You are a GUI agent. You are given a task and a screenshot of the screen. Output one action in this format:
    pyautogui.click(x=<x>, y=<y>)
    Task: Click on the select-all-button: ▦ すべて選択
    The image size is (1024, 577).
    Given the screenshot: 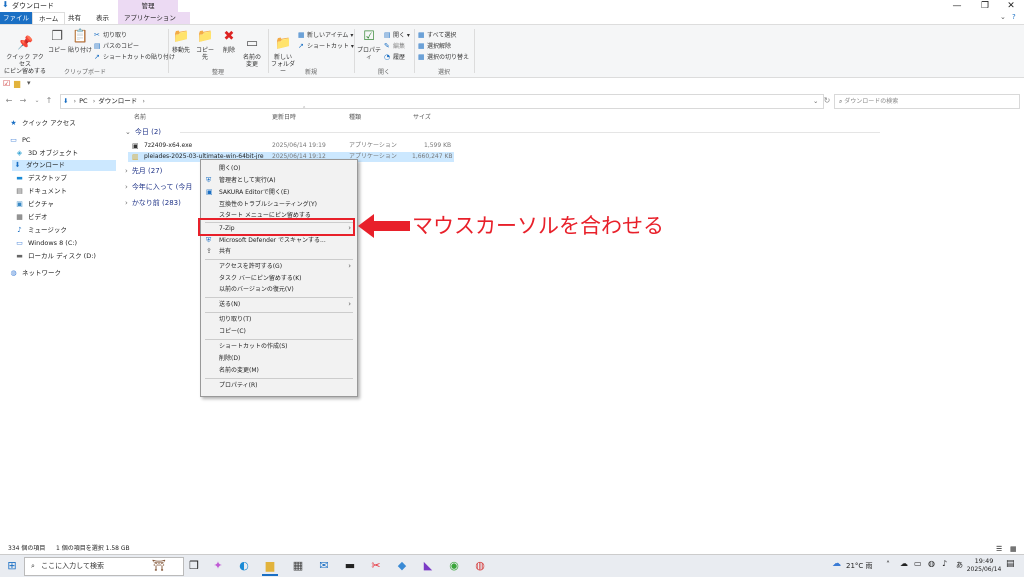 What is the action you would take?
    pyautogui.click(x=437, y=34)
    